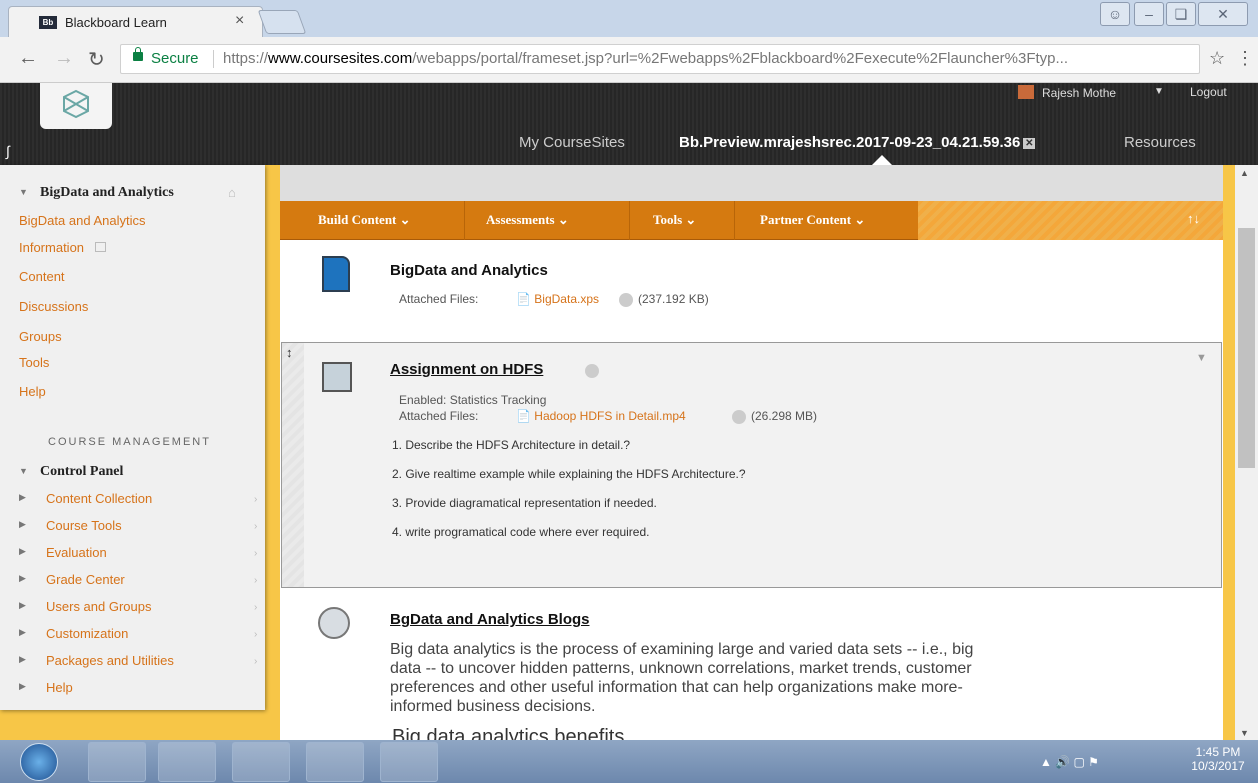 Image resolution: width=1258 pixels, height=783 pixels. Describe the element at coordinates (34, 362) in the screenshot. I see `sidebar-item-tools: Tools` at that location.